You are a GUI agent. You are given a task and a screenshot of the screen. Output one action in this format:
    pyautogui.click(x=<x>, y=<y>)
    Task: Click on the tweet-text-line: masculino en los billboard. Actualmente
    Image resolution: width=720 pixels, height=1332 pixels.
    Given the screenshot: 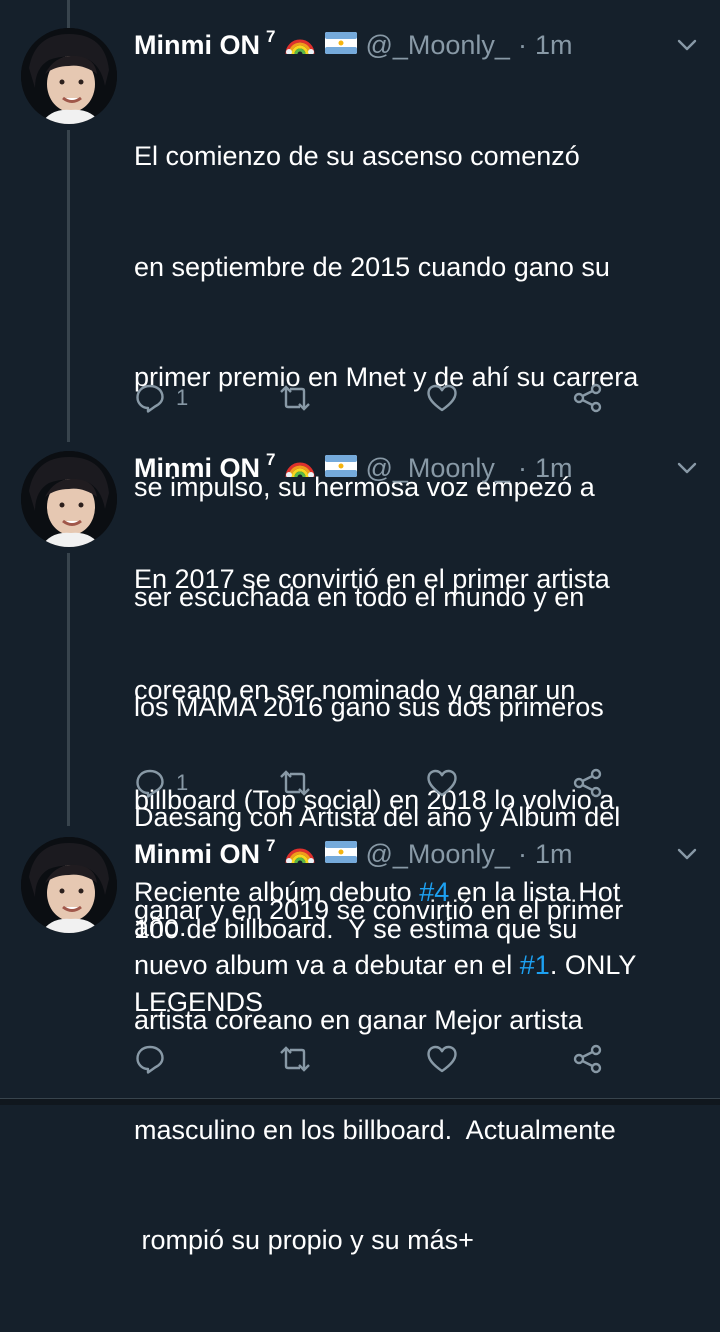 What is the action you would take?
    pyautogui.click(x=375, y=1129)
    